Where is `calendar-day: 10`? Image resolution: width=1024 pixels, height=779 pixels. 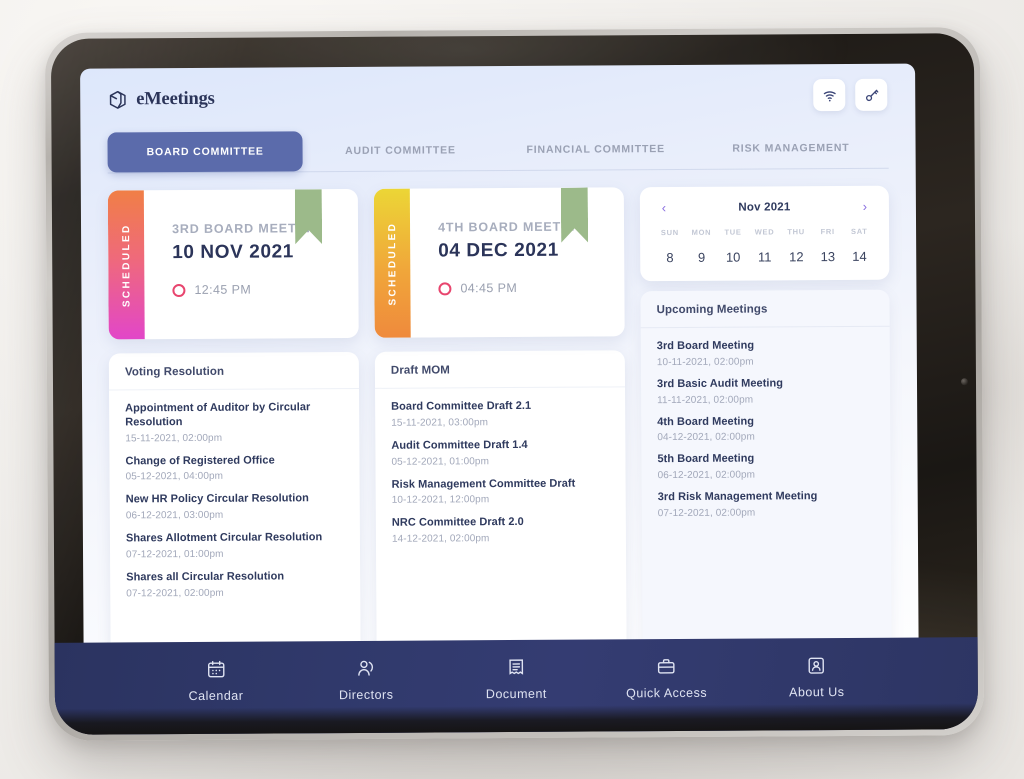 calendar-day: 10 is located at coordinates (733, 257).